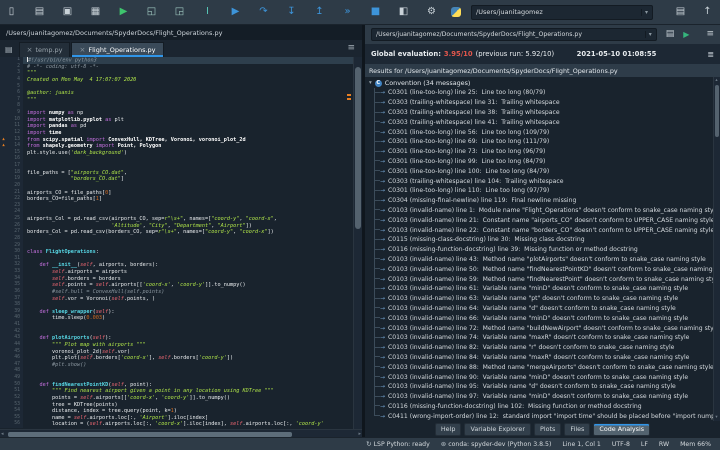 This screenshot has height=450, width=720. I want to click on code-line-8: 8, so click(181, 106).